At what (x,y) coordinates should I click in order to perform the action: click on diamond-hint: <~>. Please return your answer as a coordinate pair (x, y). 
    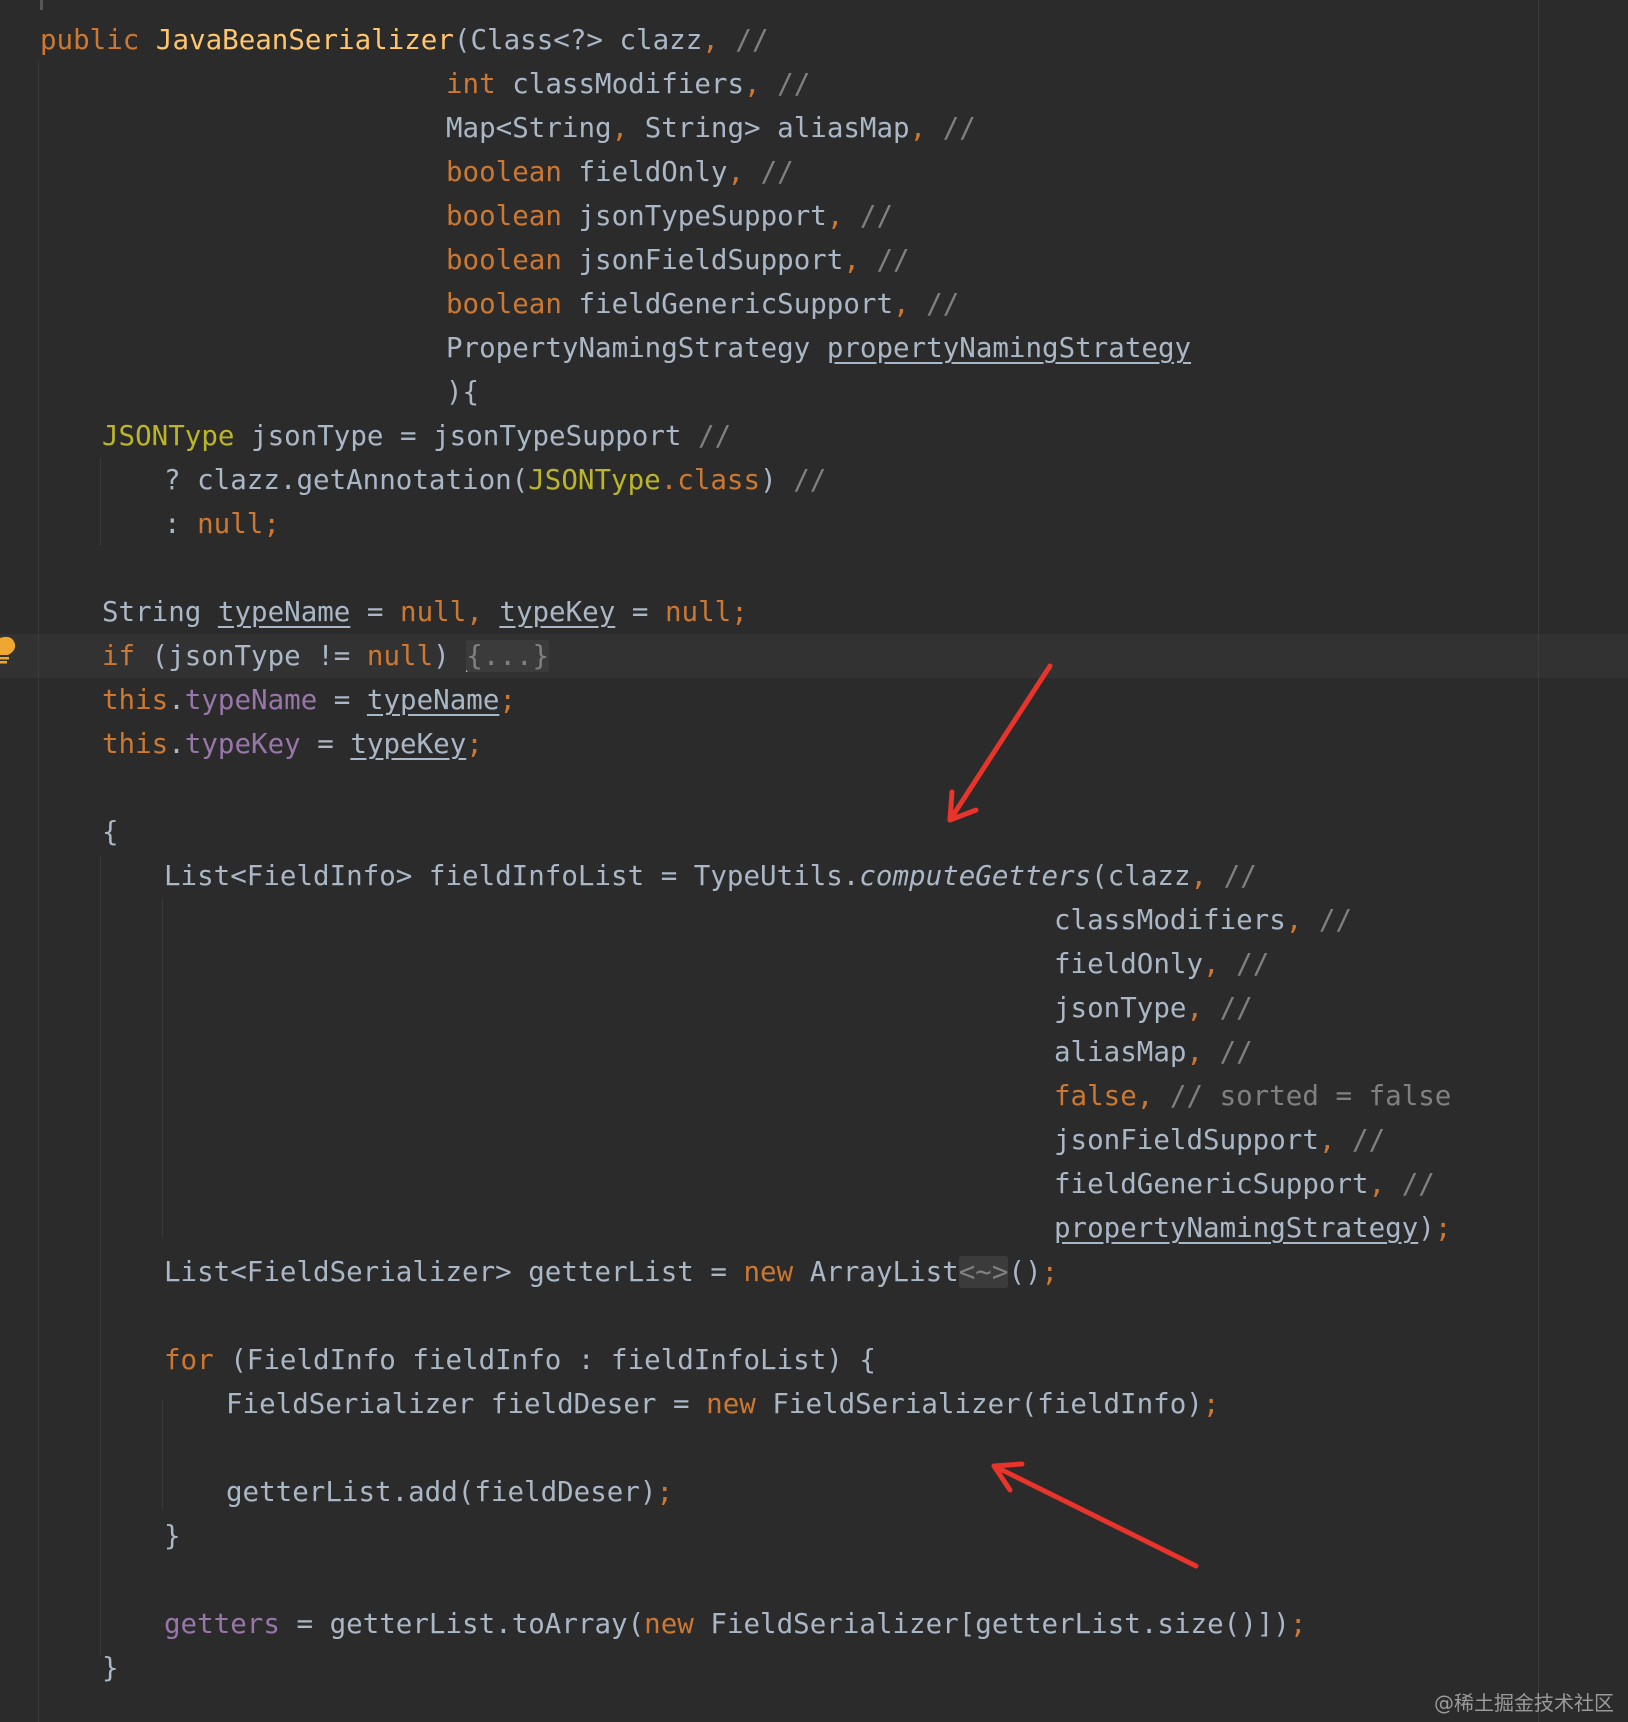
    Looking at the image, I should click on (983, 1272).